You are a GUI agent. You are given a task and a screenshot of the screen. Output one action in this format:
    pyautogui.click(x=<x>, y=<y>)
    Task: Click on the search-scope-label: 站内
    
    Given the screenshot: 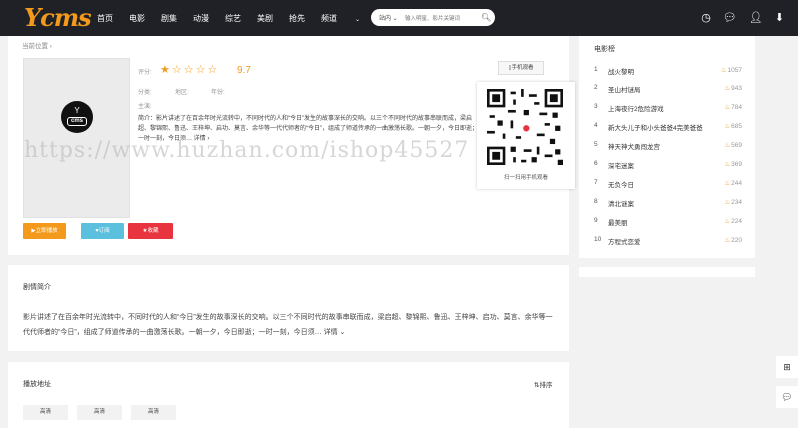 What is the action you would take?
    pyautogui.click(x=385, y=19)
    